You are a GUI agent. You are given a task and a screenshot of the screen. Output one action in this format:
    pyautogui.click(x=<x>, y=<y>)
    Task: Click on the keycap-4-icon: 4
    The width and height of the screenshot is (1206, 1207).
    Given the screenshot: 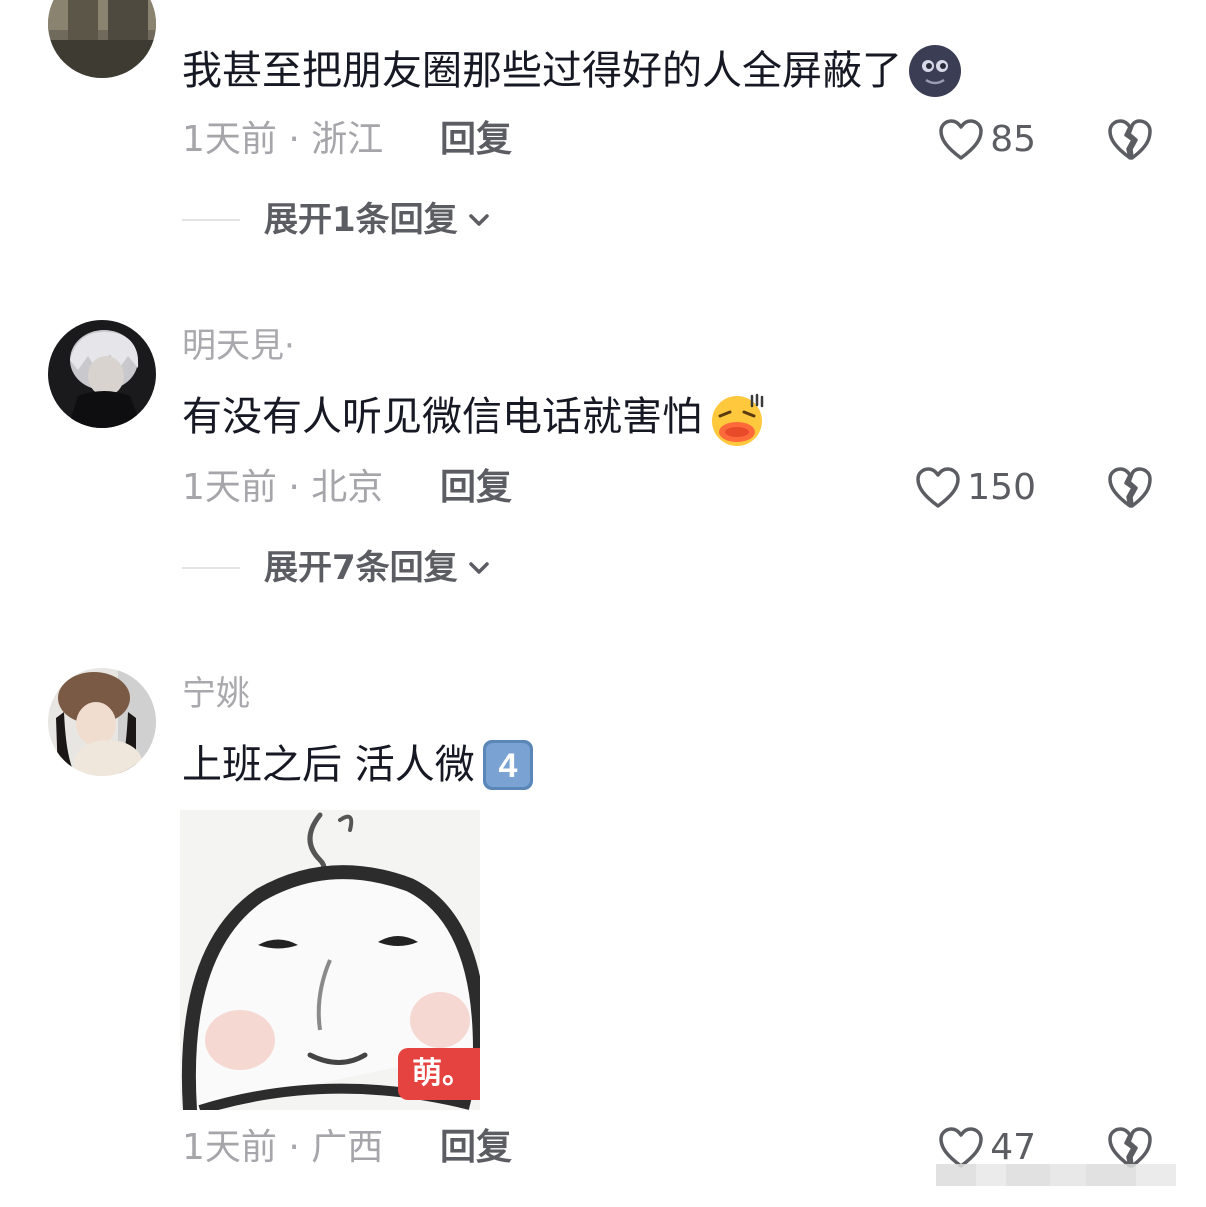 What is the action you would take?
    pyautogui.click(x=508, y=765)
    